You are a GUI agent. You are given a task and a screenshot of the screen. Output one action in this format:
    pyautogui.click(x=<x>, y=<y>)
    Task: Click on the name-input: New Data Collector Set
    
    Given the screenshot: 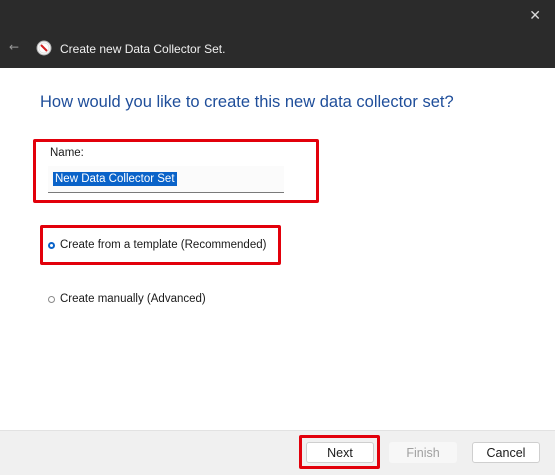 What is the action you would take?
    pyautogui.click(x=166, y=179)
    